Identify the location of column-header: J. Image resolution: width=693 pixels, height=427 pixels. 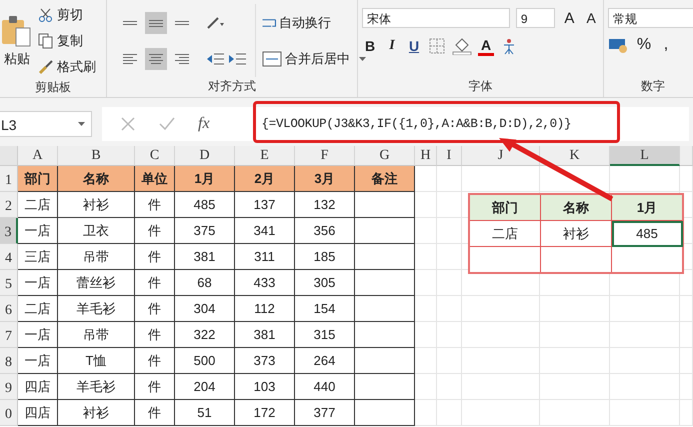
(501, 156).